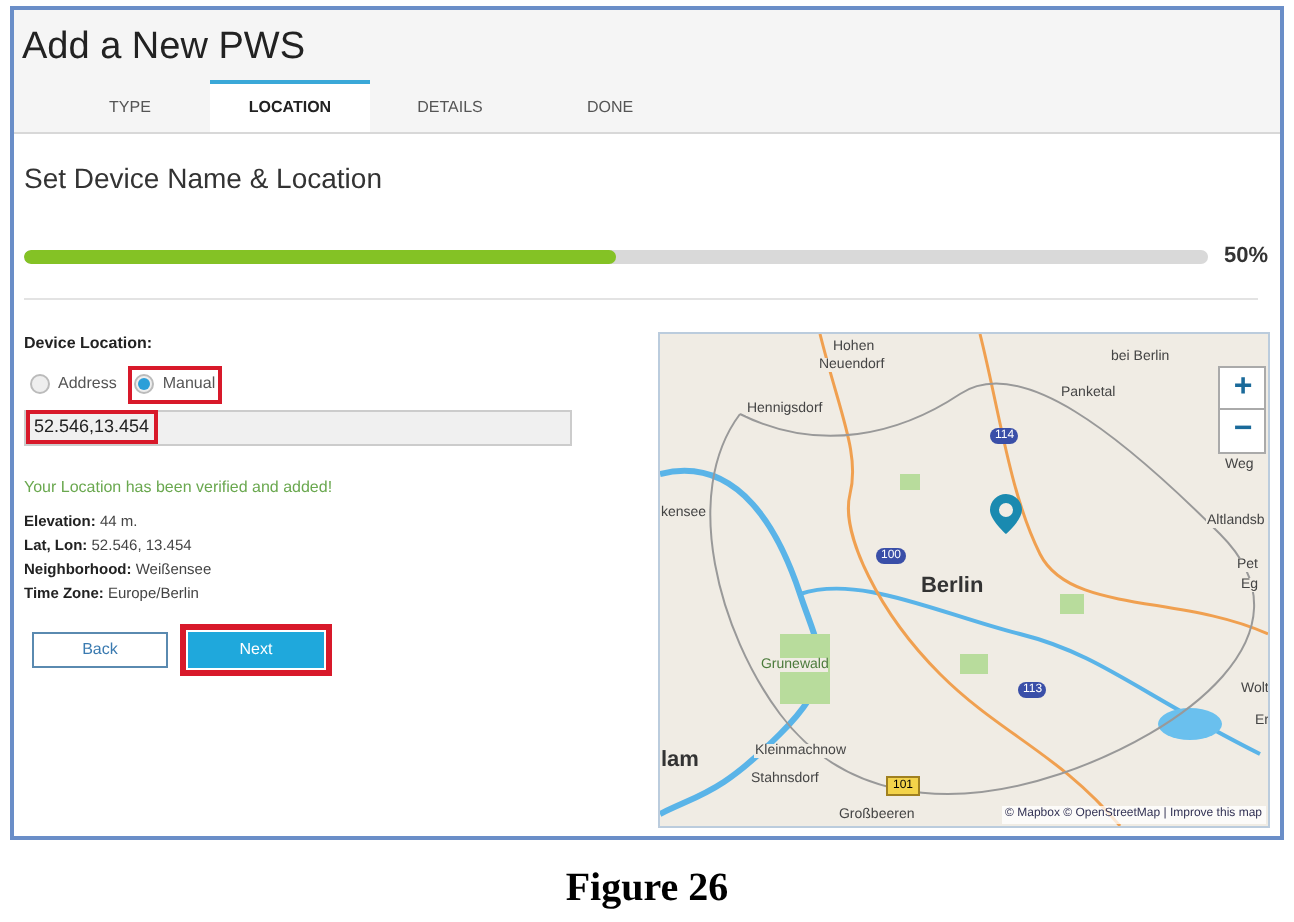 The width and height of the screenshot is (1294, 922). Describe the element at coordinates (100, 649) in the screenshot. I see `back-button: Back` at that location.